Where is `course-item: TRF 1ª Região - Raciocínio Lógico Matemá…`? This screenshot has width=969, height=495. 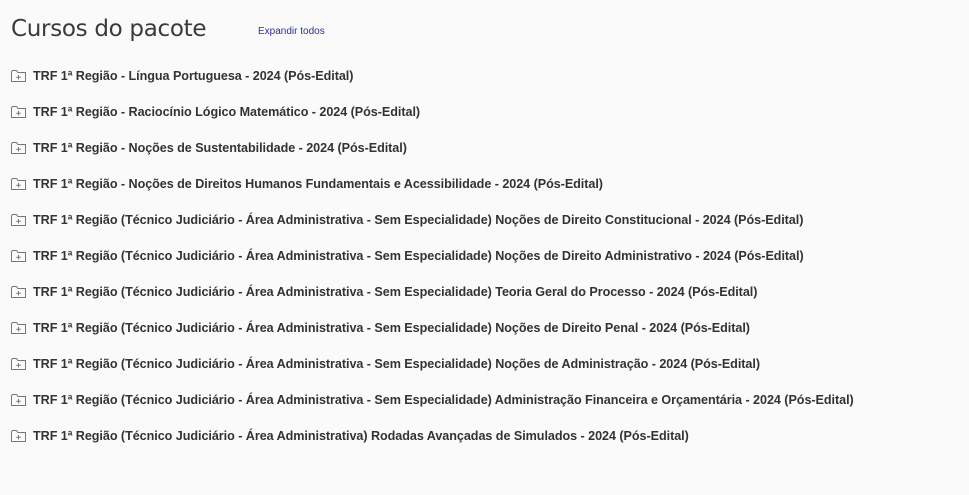 course-item: TRF 1ª Região - Raciocínio Lógico Matemá… is located at coordinates (432, 112).